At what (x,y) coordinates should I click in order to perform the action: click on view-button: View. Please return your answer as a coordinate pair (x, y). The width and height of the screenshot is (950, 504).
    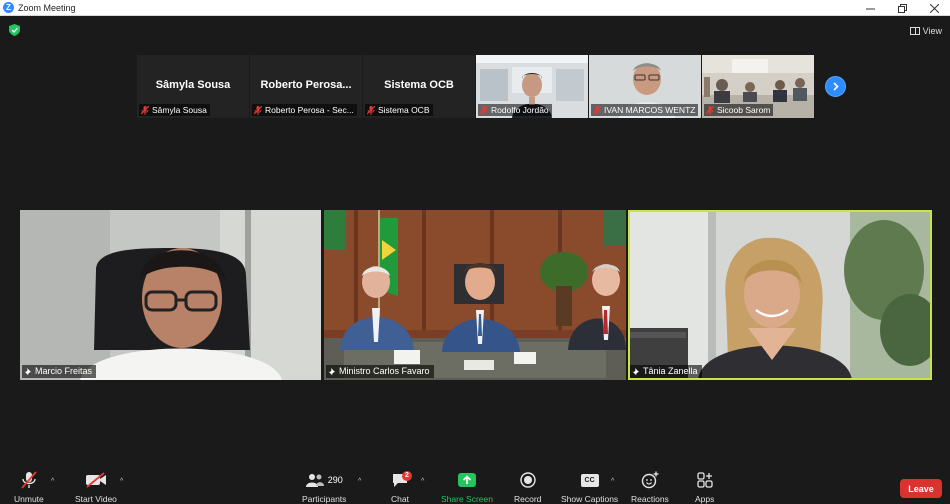
    Looking at the image, I should click on (925, 31).